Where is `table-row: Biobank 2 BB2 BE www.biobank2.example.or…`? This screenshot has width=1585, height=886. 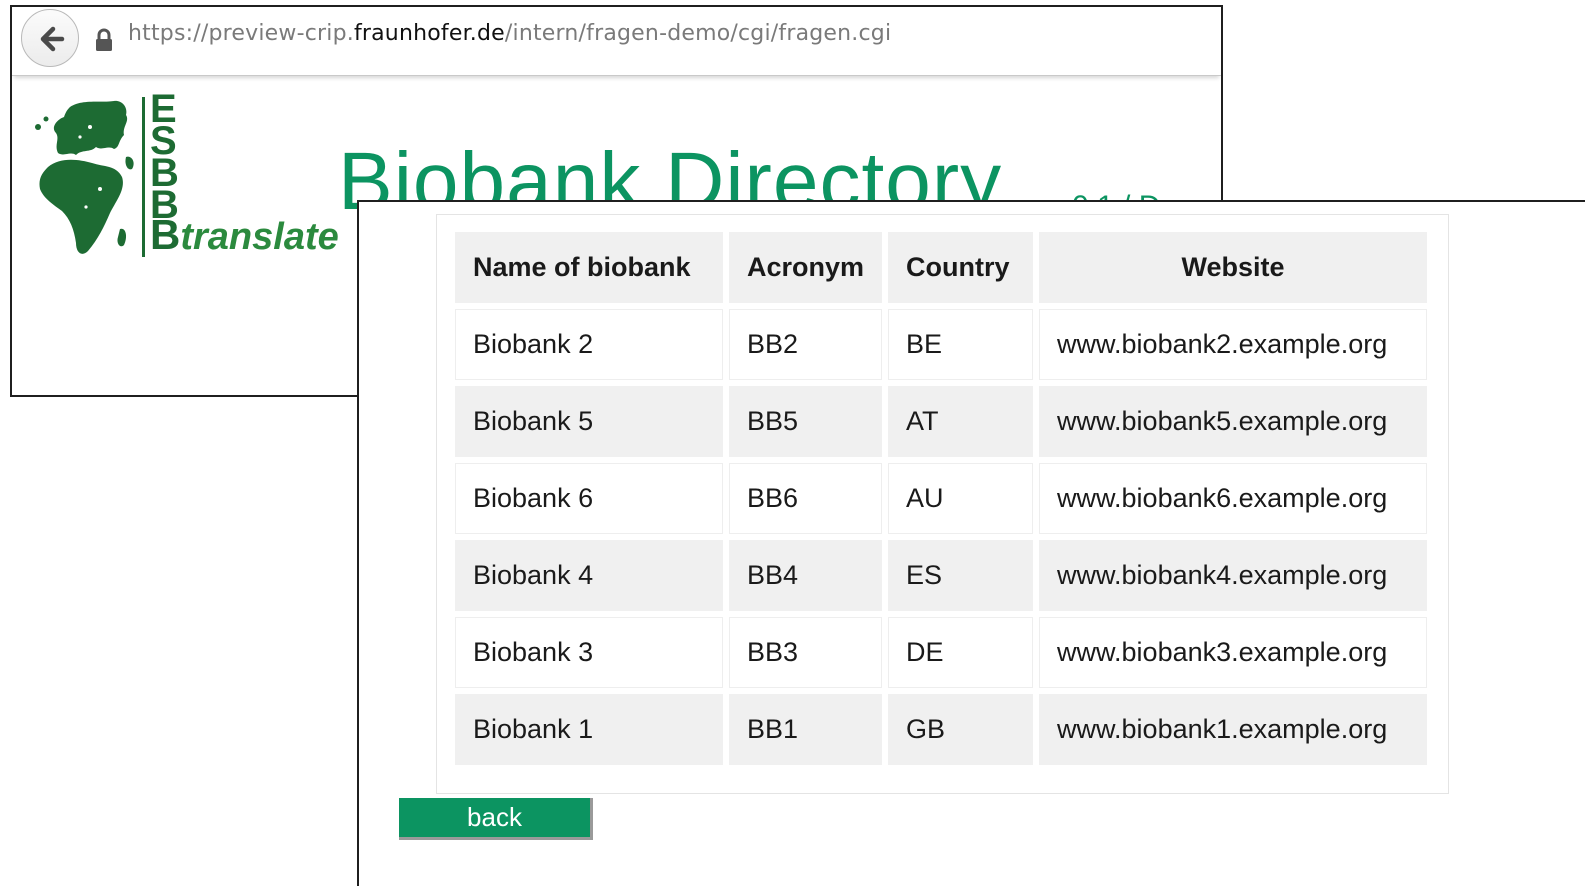 table-row: Biobank 2 BB2 BE www.biobank2.example.or… is located at coordinates (941, 344).